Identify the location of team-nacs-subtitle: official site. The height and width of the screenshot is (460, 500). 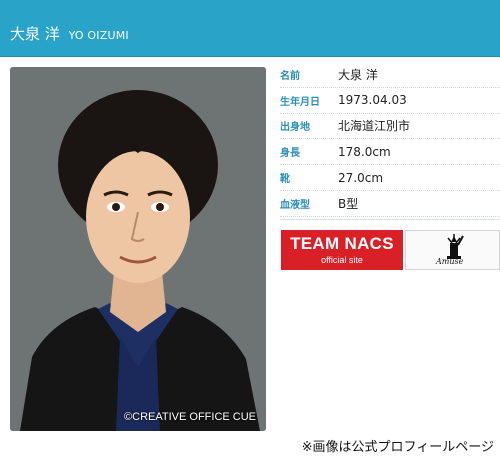
(342, 260).